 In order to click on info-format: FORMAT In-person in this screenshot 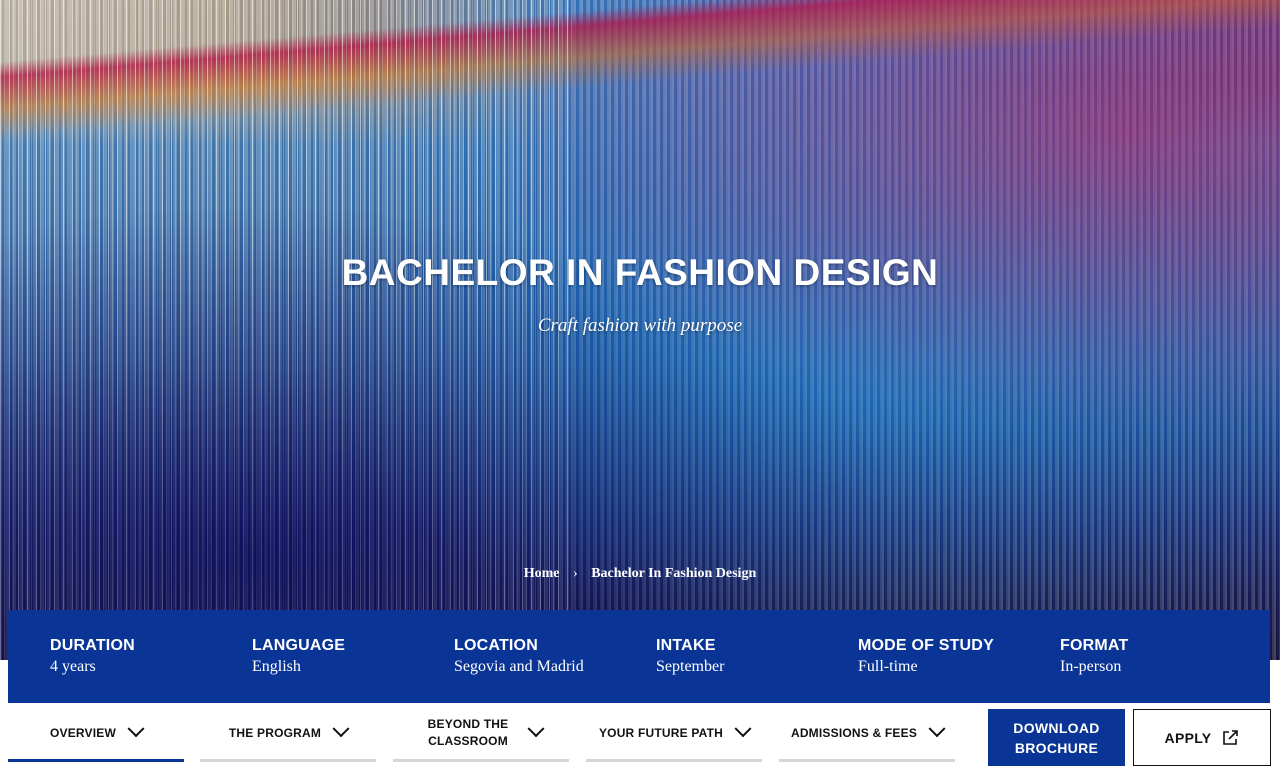, I will do `click(1094, 656)`.